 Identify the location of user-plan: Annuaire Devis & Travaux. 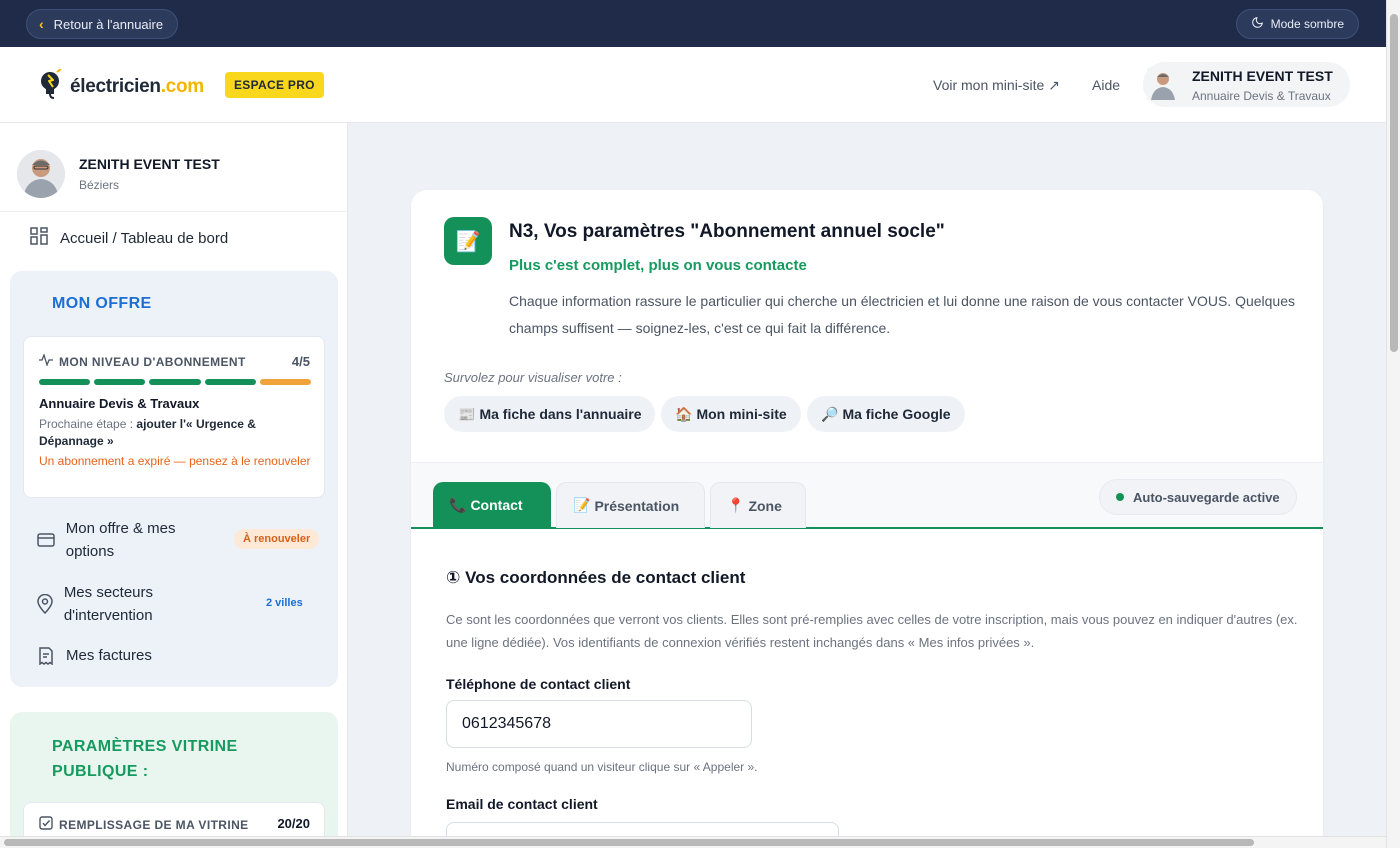
(1261, 96).